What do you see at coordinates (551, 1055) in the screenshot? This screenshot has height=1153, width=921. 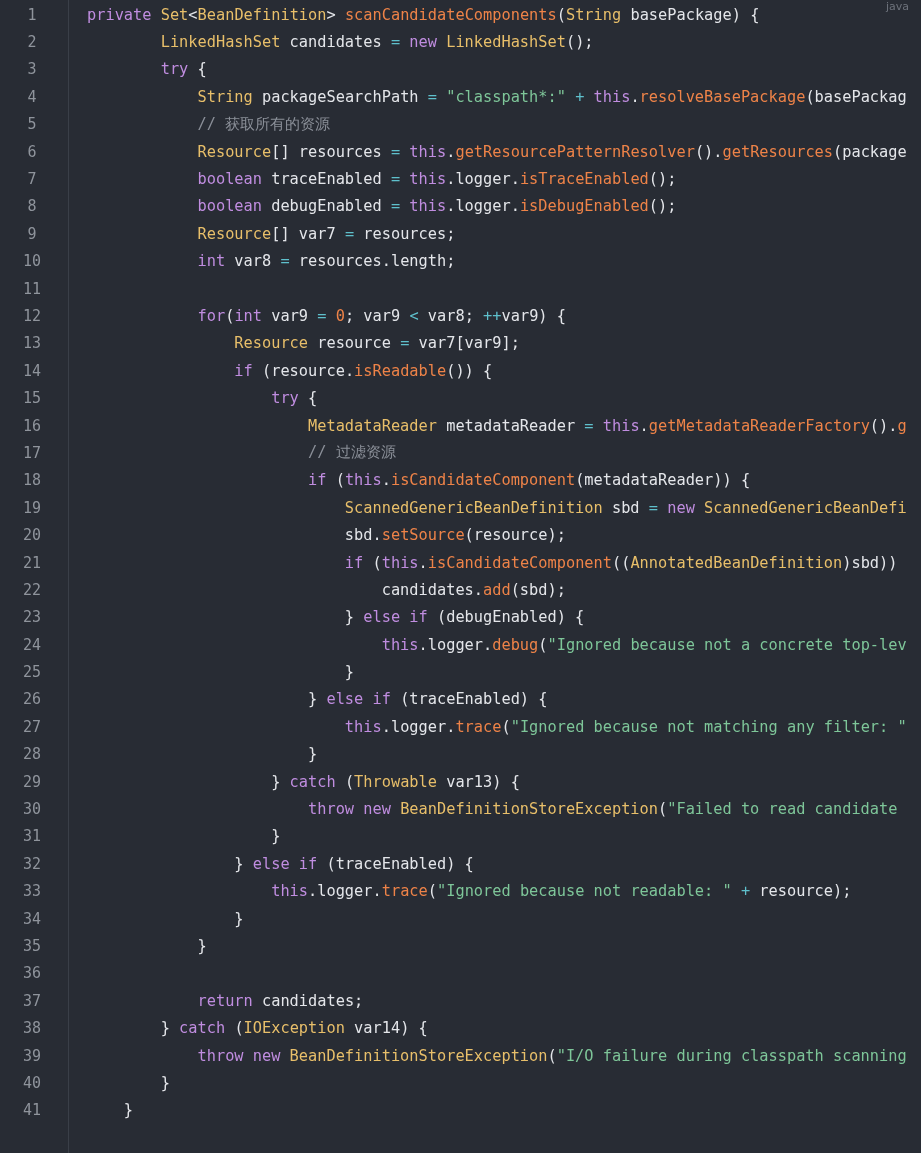 I see `code-line: throw new BeanDefinitionStoreException("I/O failure during classpath scanning` at bounding box center [551, 1055].